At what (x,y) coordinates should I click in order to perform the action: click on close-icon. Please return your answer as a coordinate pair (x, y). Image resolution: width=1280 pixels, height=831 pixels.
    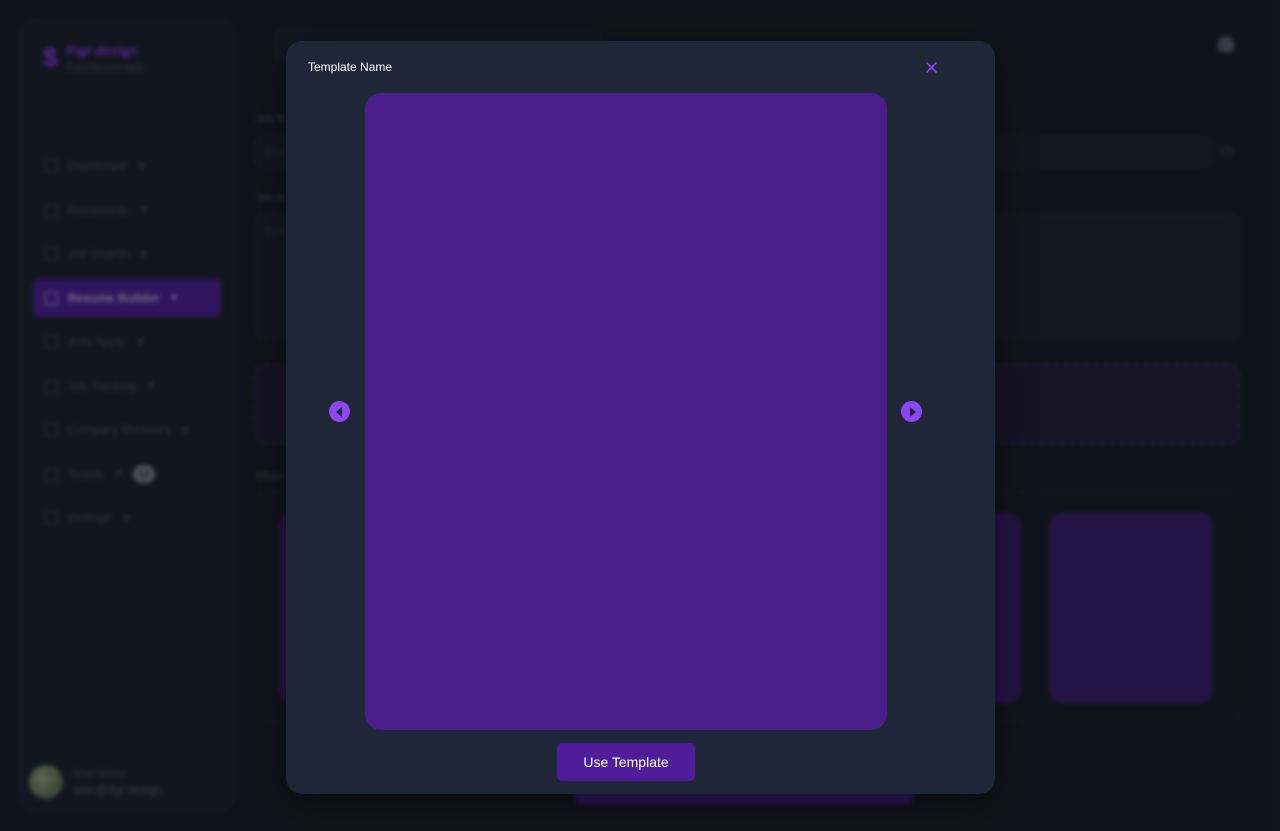
    Looking at the image, I should click on (931, 67).